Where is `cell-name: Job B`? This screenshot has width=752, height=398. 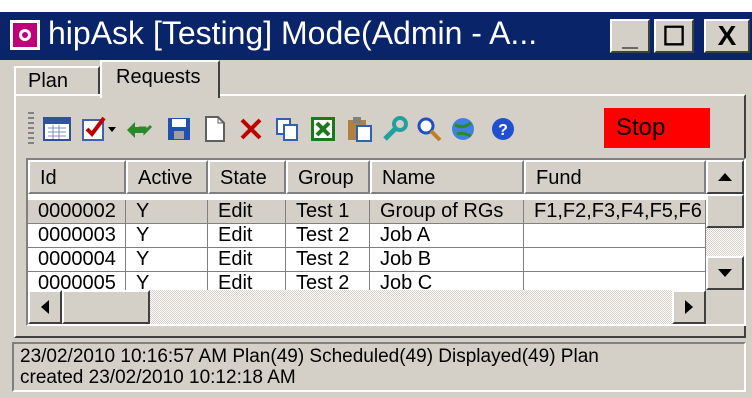
cell-name: Job B is located at coordinates (447, 260).